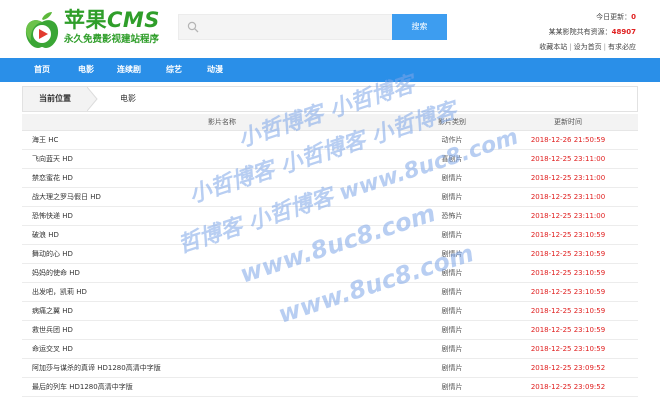 Image resolution: width=660 pixels, height=400 pixels. What do you see at coordinates (112, 20) in the screenshot?
I see `logo-title: 苹果CMS` at bounding box center [112, 20].